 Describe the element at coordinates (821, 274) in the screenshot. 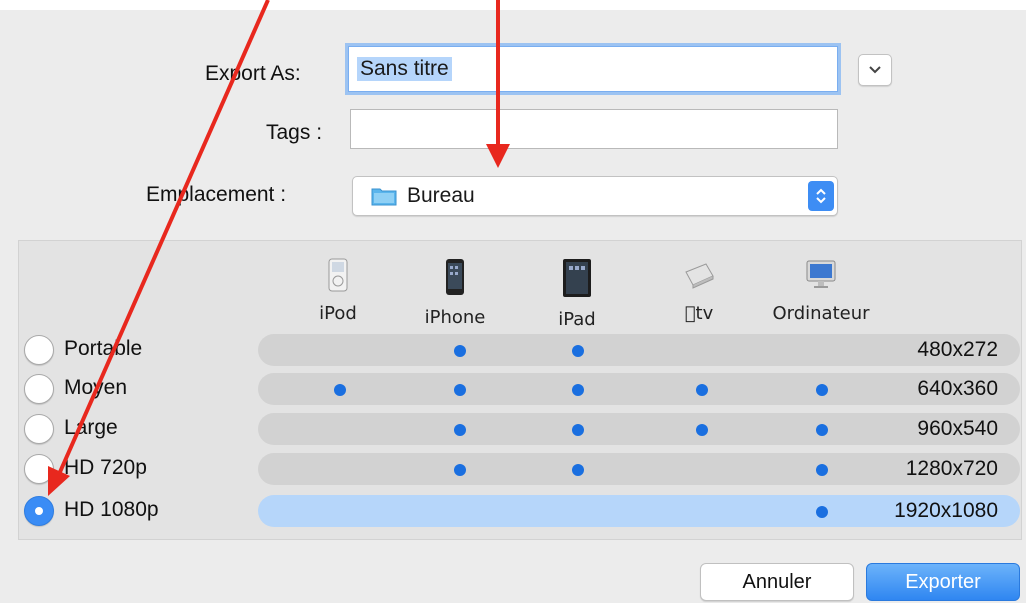

I see `computer-icon` at that location.